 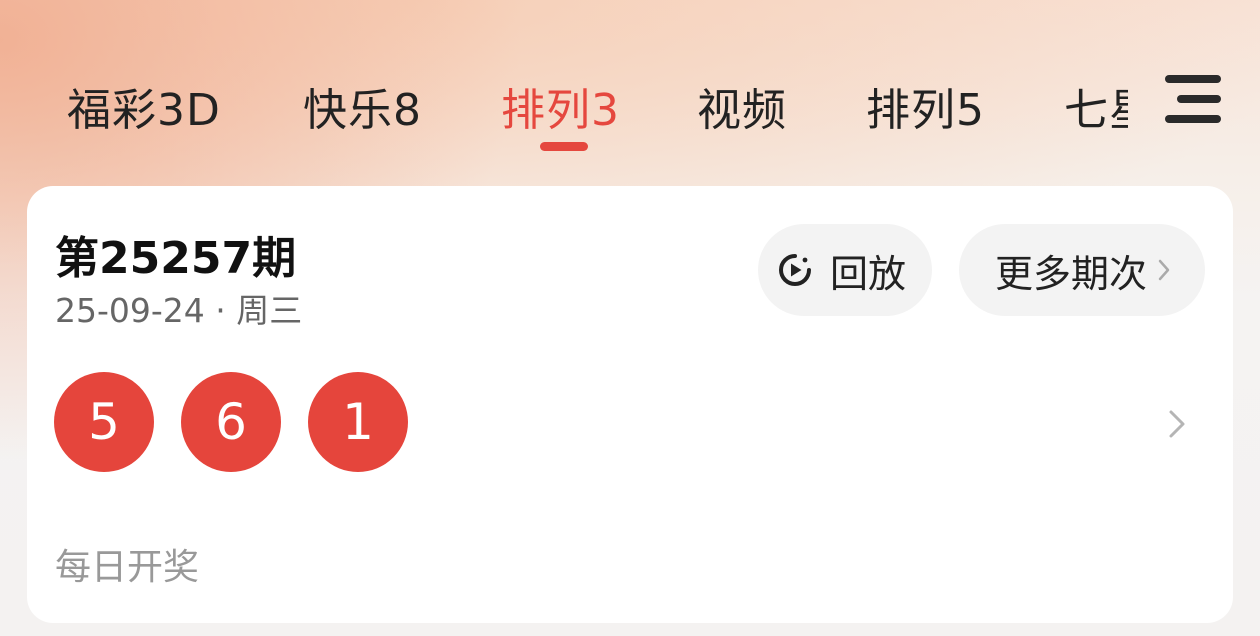 I want to click on lottery-tab-bar: 福彩3D 快乐8 排列3 视频 排列5 七星彩, so click(x=564, y=108).